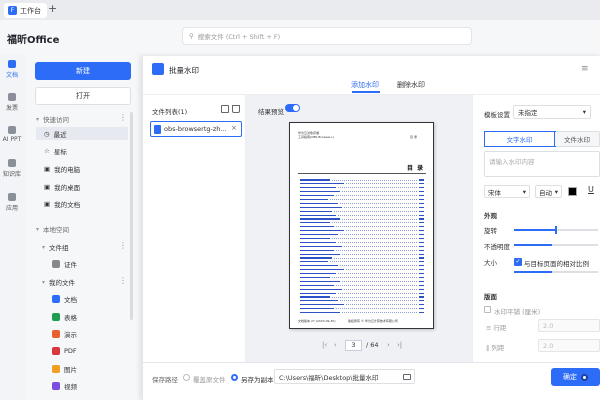  Describe the element at coordinates (30, 10) in the screenshot. I see `tab-label: 工作台` at that location.